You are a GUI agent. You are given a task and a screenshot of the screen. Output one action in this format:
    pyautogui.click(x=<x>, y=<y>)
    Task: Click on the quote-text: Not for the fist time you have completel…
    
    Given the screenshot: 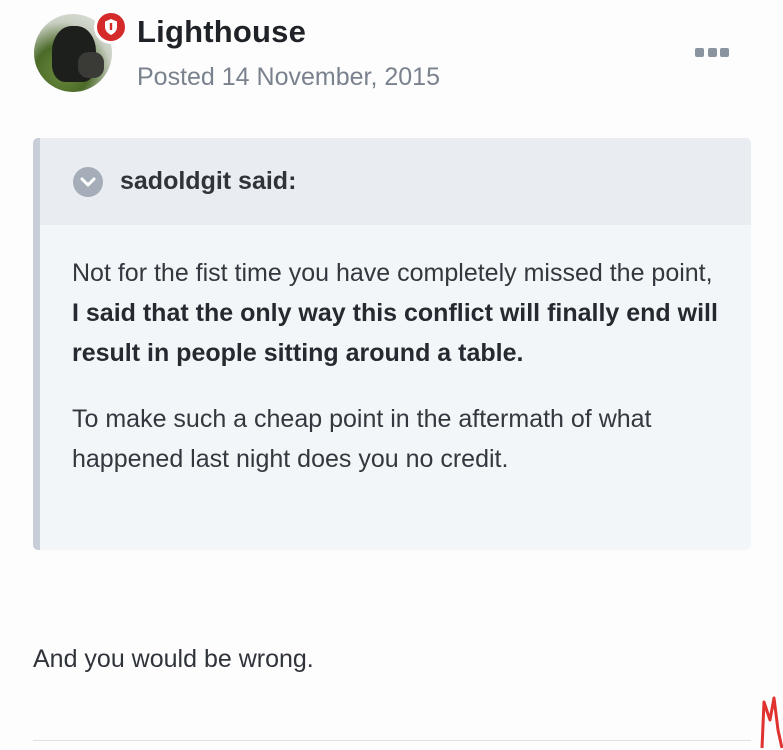 What is the action you would take?
    pyautogui.click(x=392, y=273)
    